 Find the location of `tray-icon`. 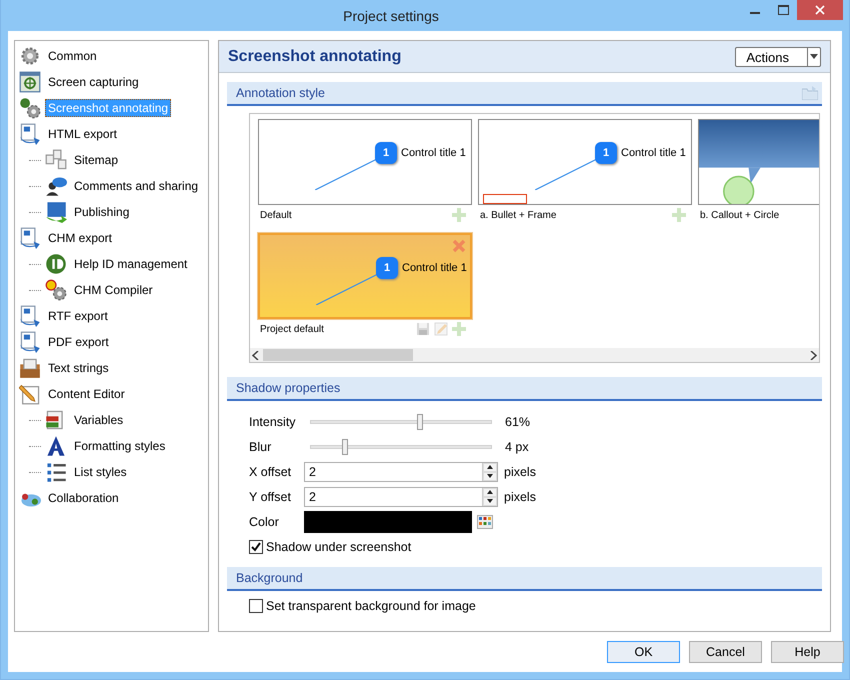

tray-icon is located at coordinates (30, 368).